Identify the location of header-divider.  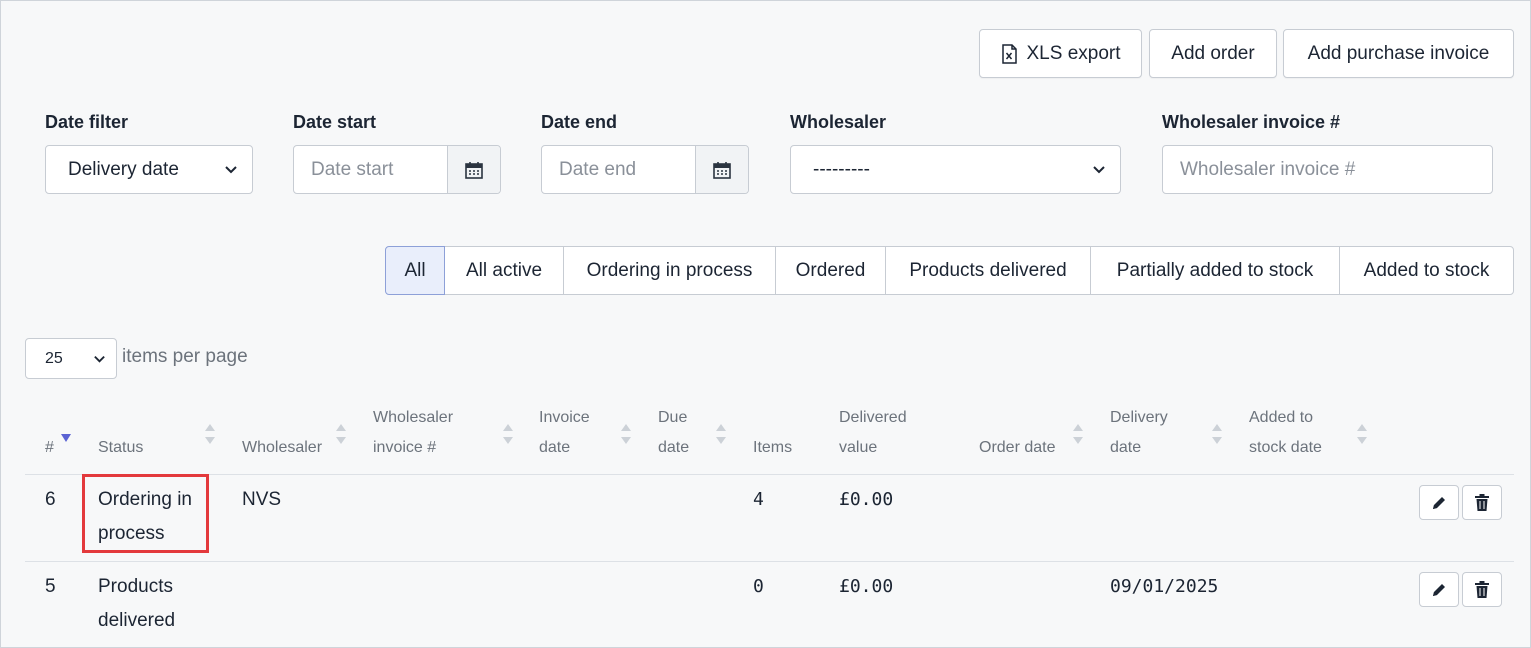
(769, 474).